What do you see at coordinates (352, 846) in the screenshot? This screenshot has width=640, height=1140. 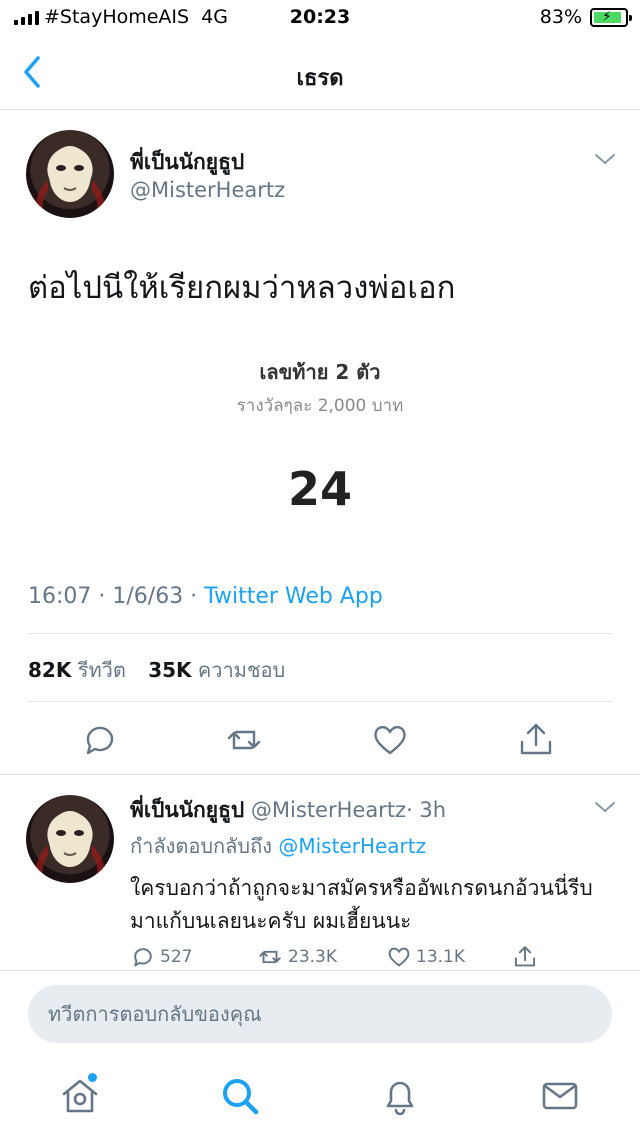 I see `replying-mention-link: @MisterHeartz` at bounding box center [352, 846].